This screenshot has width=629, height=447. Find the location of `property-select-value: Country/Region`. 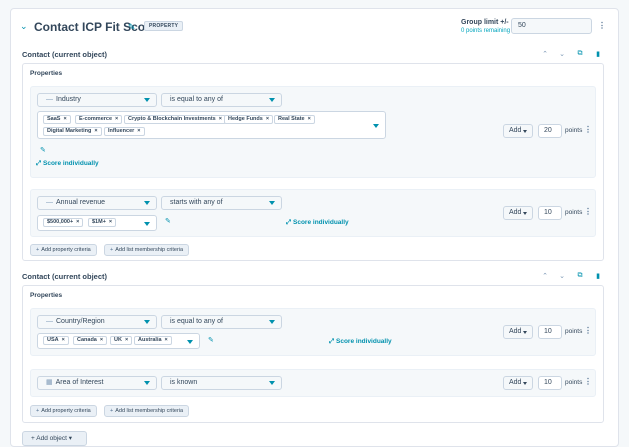

property-select-value: Country/Region is located at coordinates (80, 321).